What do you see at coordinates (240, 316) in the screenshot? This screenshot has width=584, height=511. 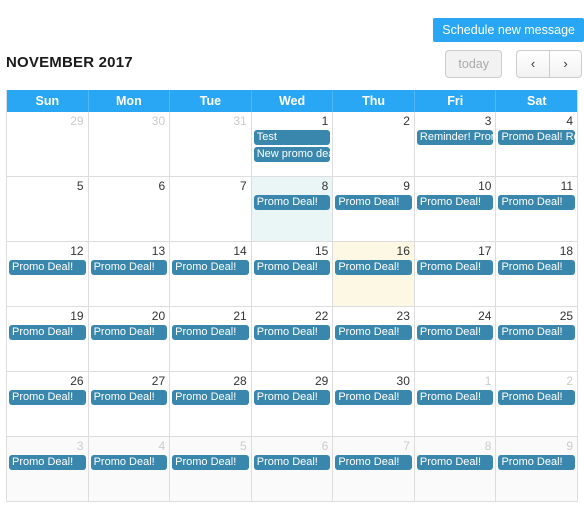 I see `day-number: 21` at bounding box center [240, 316].